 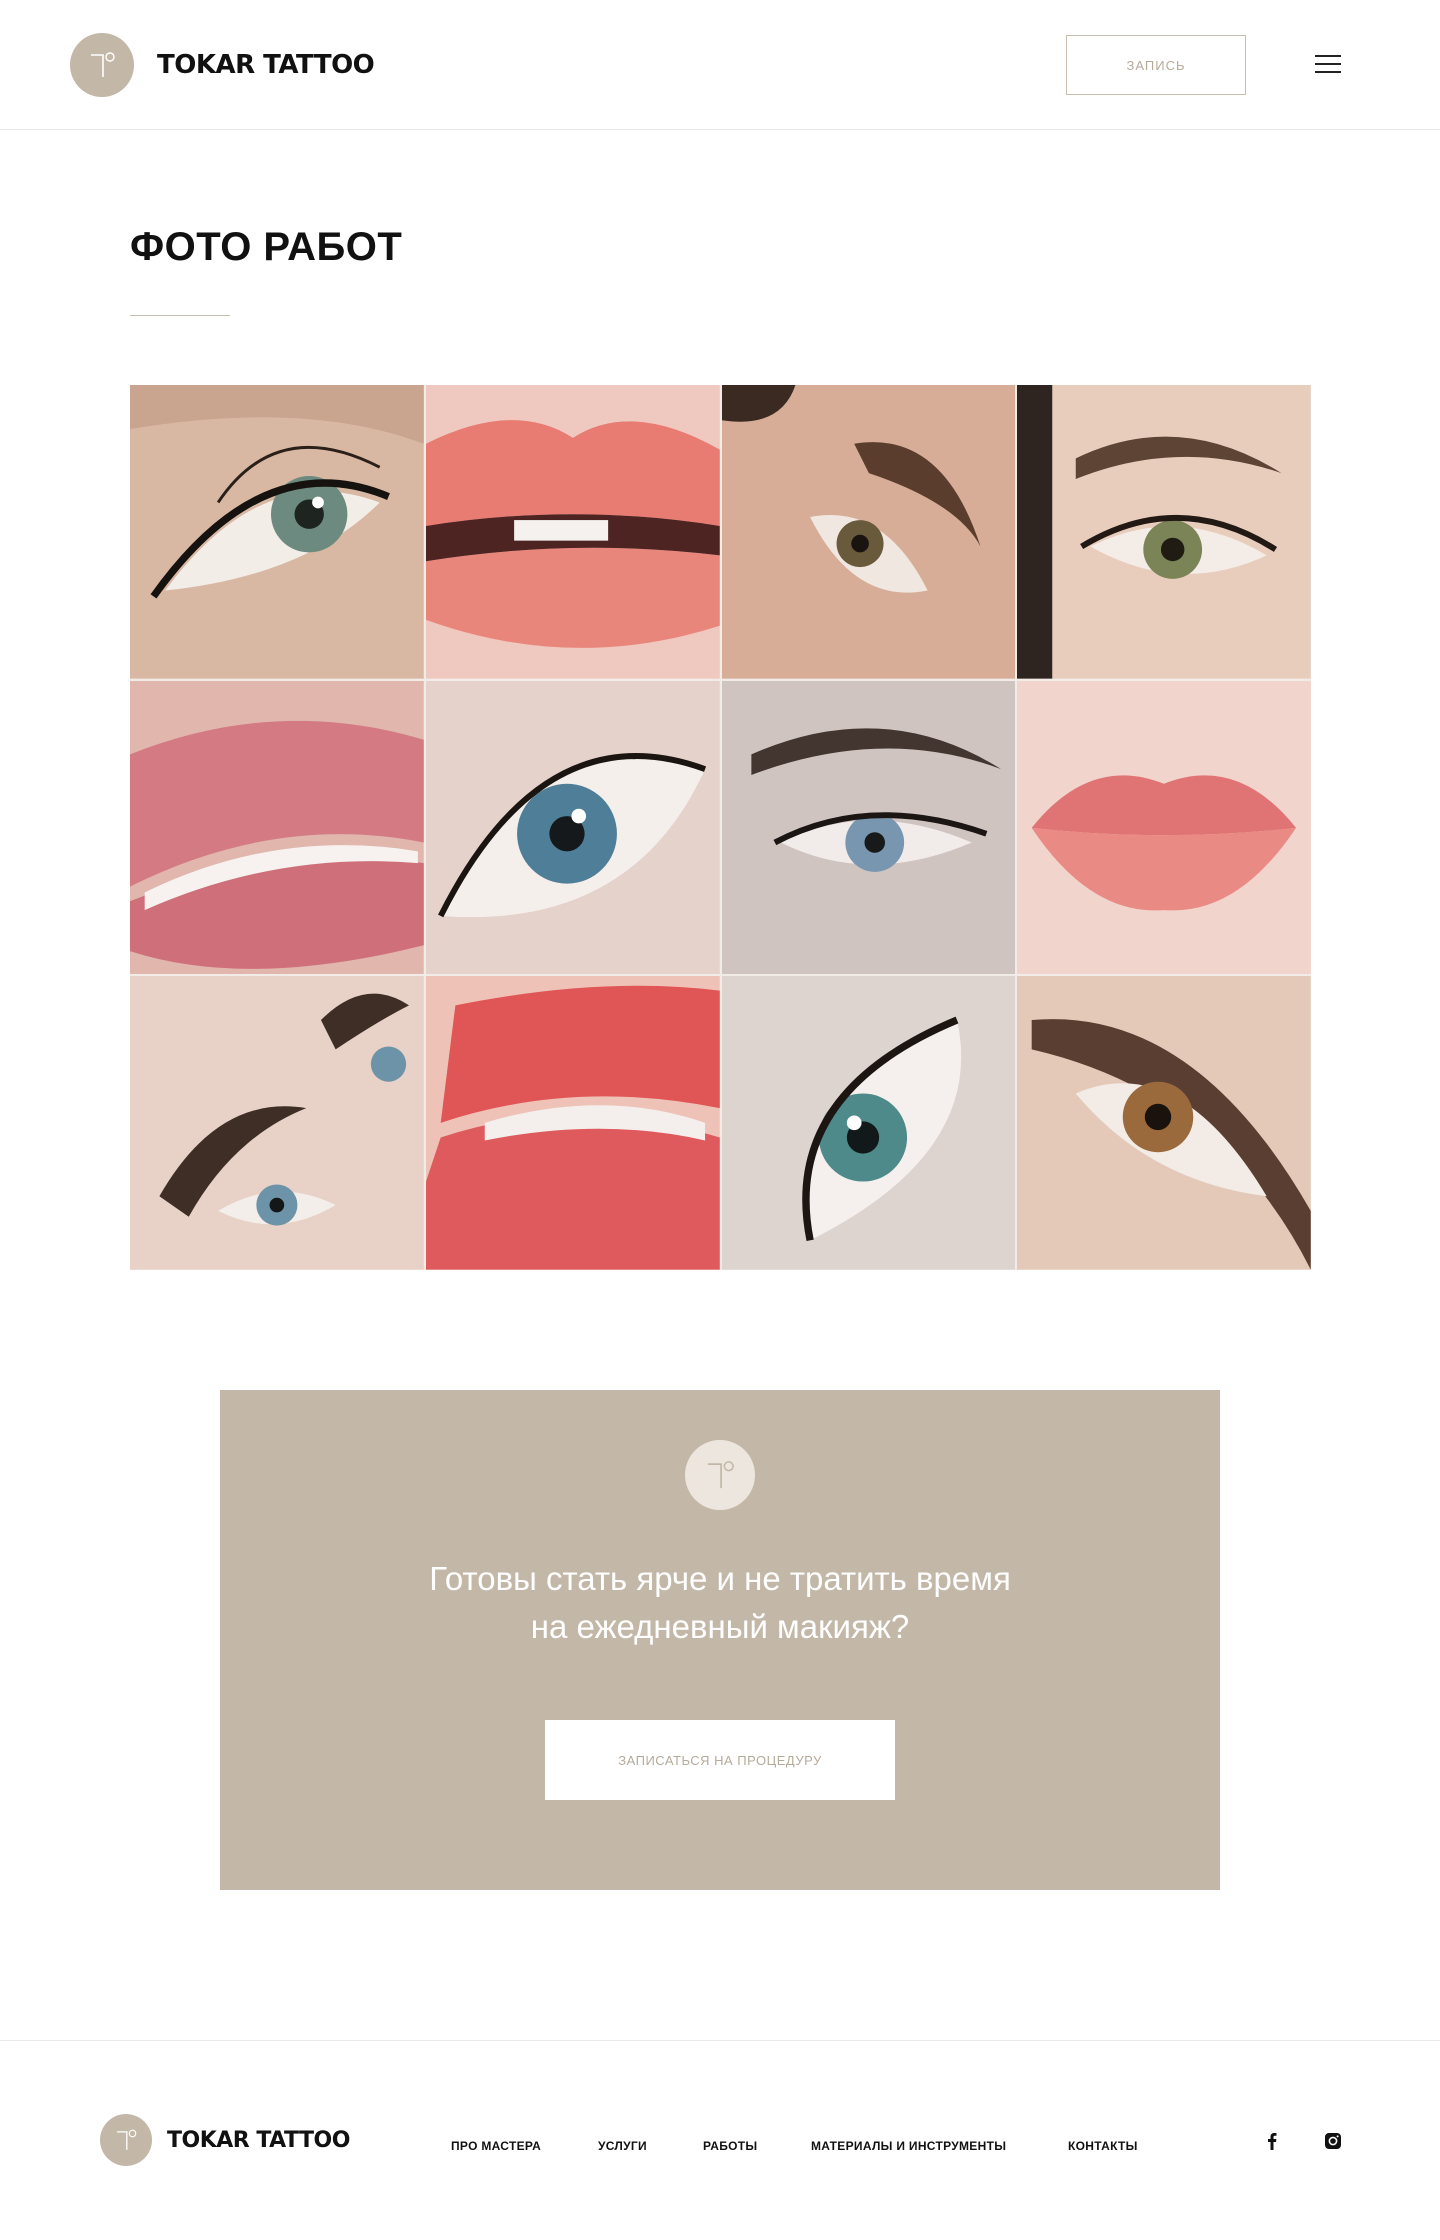 What do you see at coordinates (720, 1626) in the screenshot?
I see `cta-line-2: на ежедневный макияж?` at bounding box center [720, 1626].